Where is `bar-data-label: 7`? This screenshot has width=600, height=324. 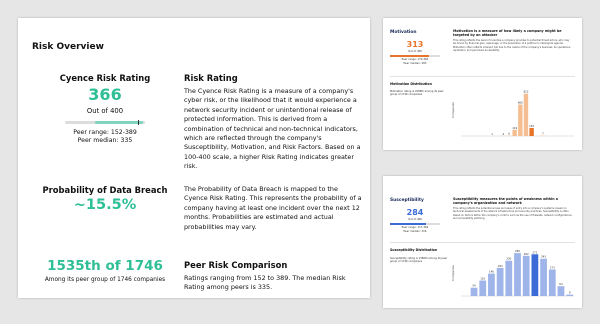
bar-data-label: 7 is located at coordinates (543, 134).